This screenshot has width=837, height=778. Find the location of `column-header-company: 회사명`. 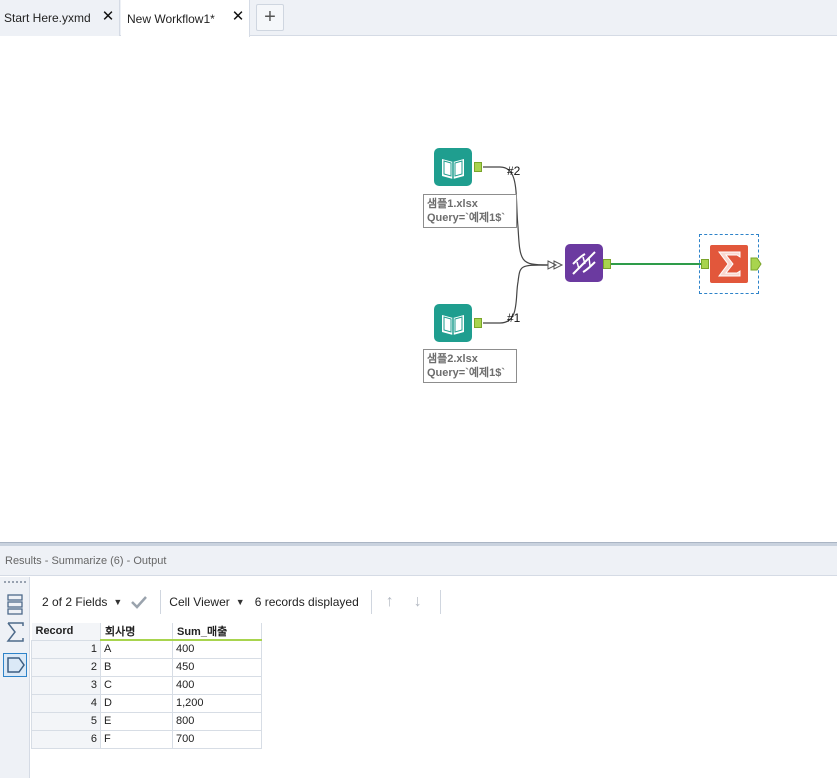

column-header-company: 회사명 is located at coordinates (136, 632).